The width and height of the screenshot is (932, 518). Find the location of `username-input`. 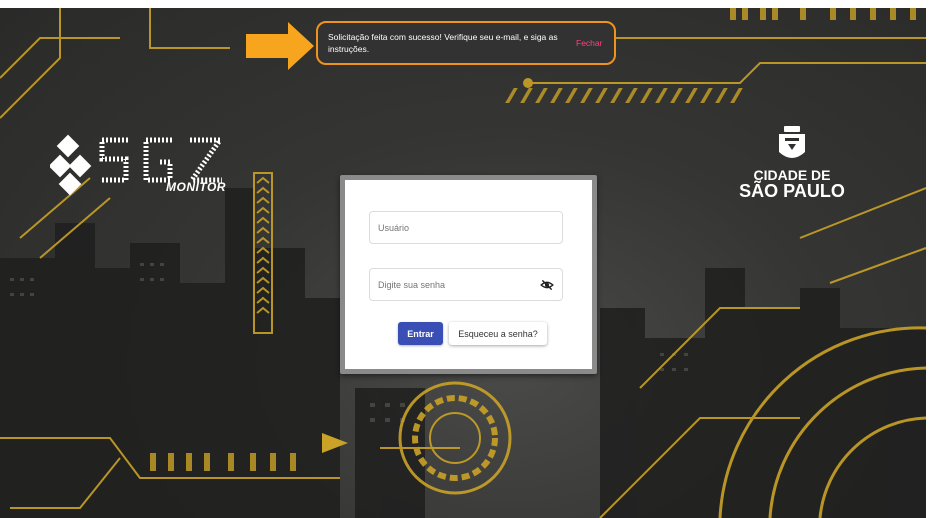

username-input is located at coordinates (466, 227).